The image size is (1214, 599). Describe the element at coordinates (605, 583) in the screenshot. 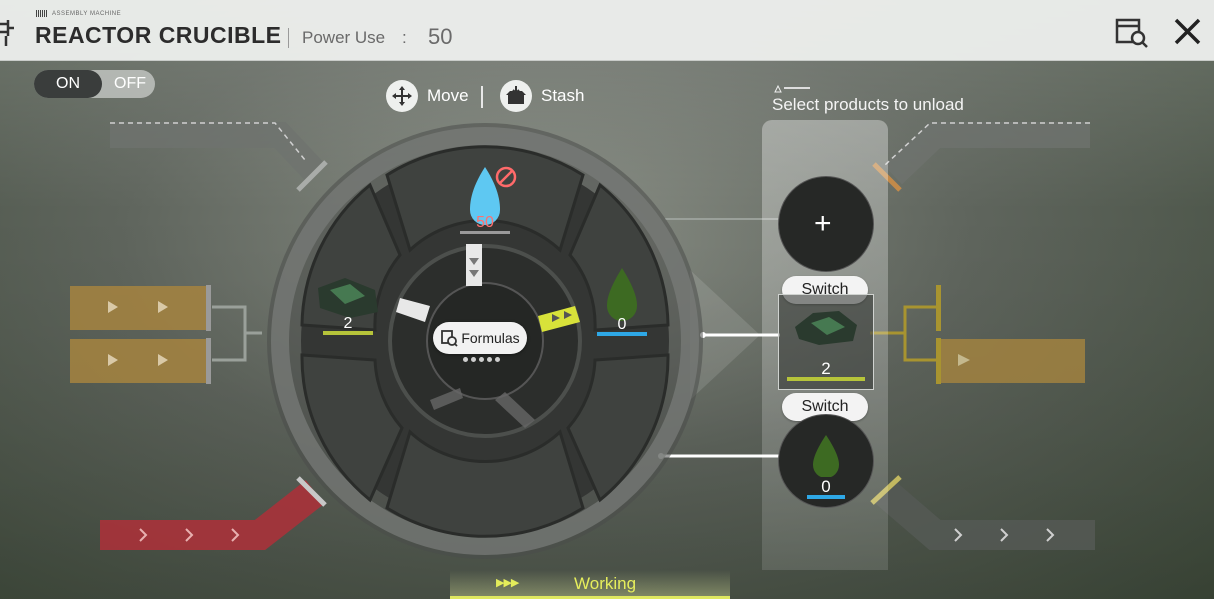

I see `status-text: Working` at that location.